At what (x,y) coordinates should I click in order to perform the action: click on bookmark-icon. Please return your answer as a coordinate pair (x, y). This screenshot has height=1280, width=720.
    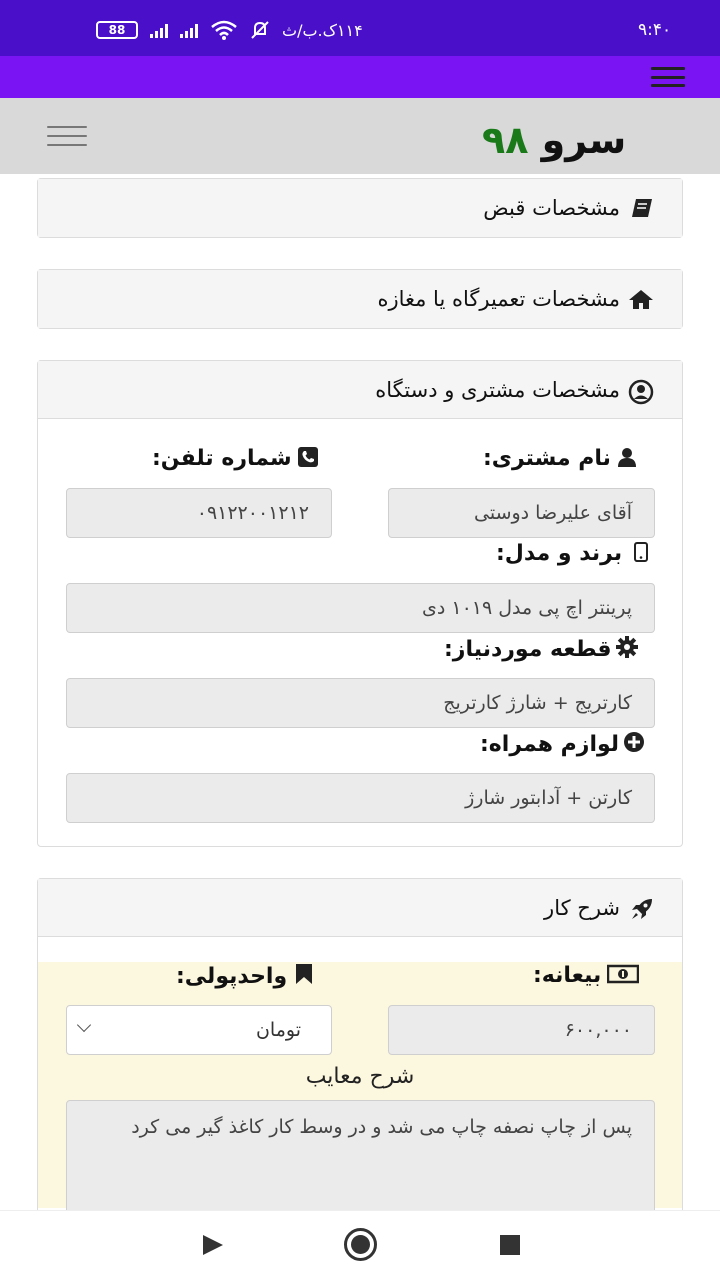
    Looking at the image, I should click on (303, 973).